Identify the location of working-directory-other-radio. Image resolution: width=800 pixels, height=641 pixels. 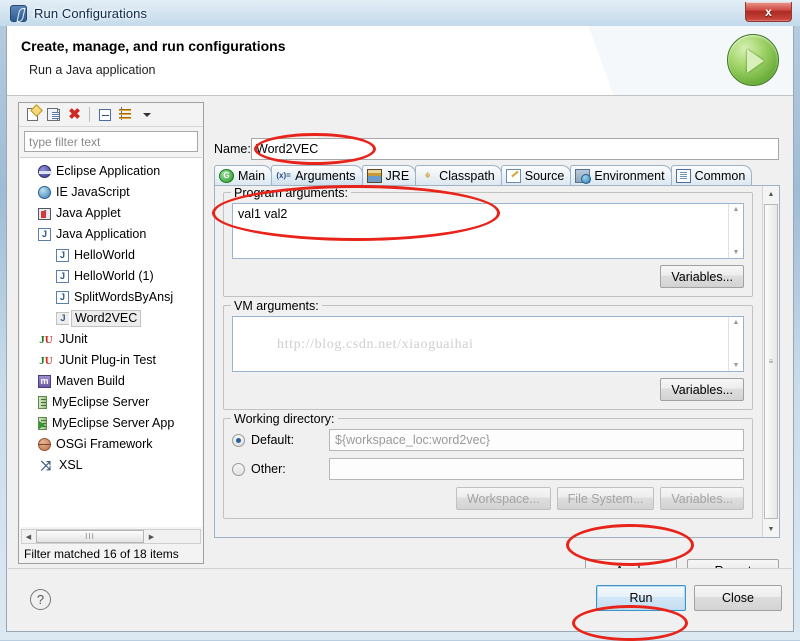
(238, 469).